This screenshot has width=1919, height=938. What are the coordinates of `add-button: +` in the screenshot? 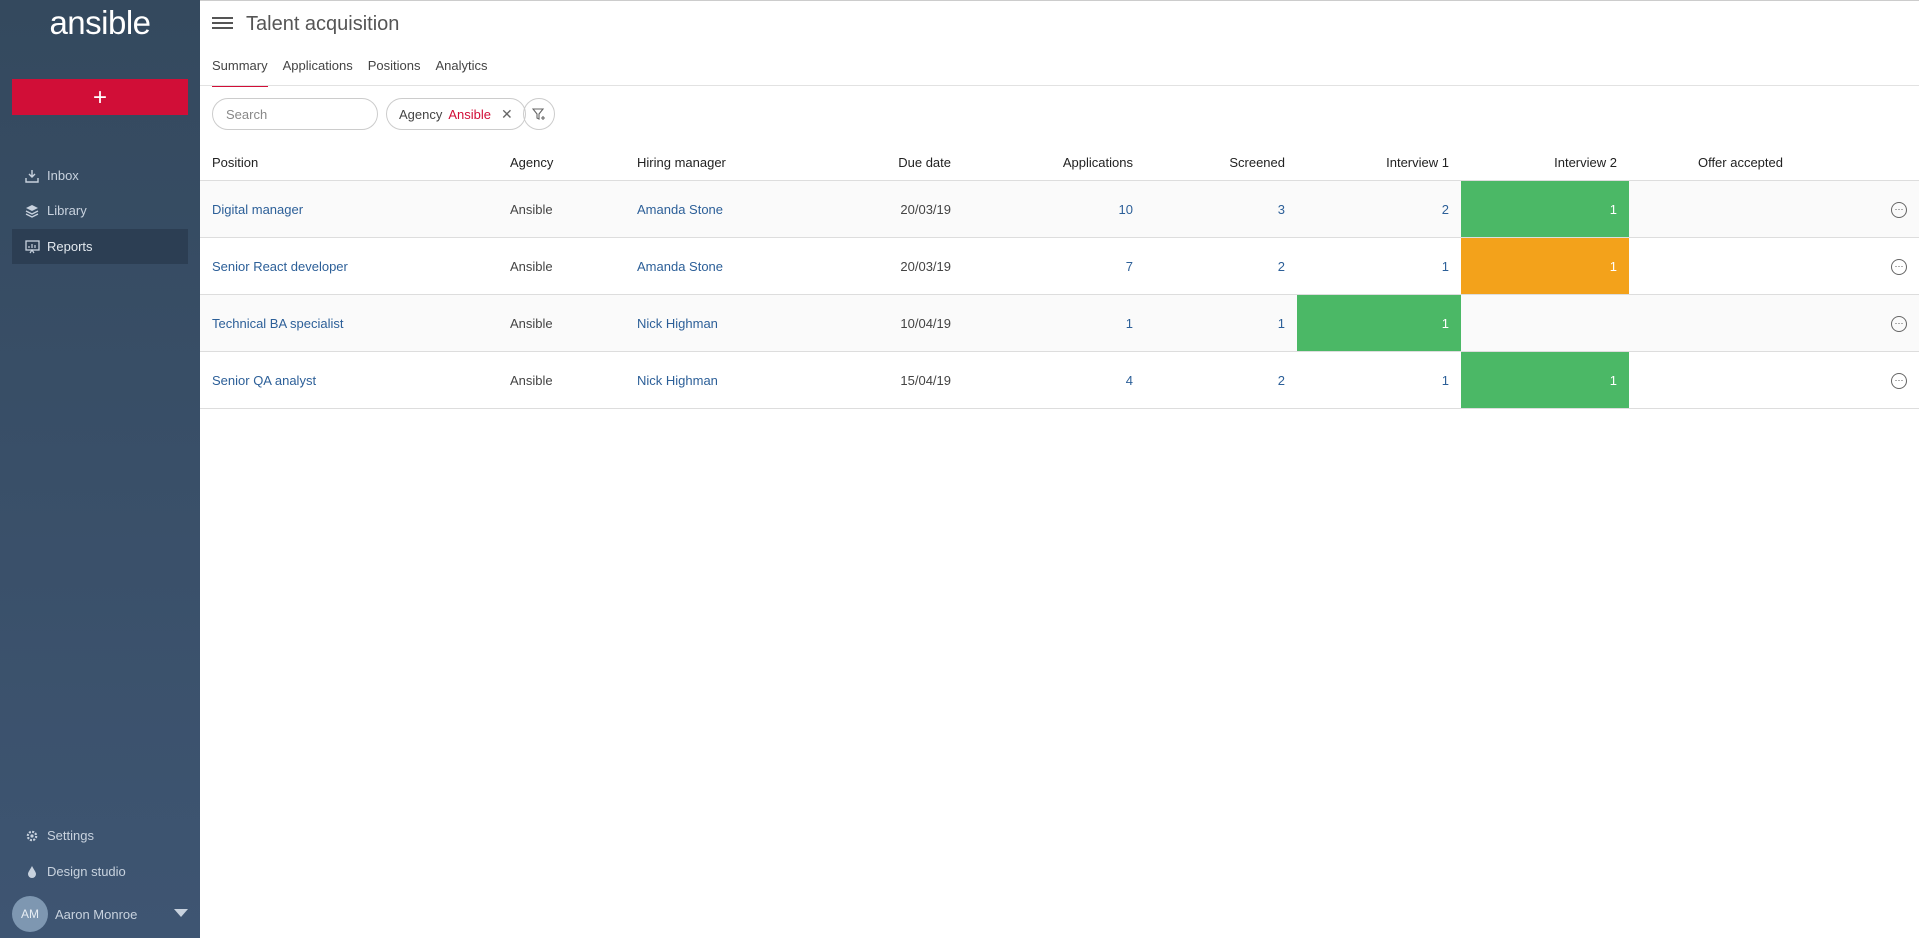 It's located at (100, 97).